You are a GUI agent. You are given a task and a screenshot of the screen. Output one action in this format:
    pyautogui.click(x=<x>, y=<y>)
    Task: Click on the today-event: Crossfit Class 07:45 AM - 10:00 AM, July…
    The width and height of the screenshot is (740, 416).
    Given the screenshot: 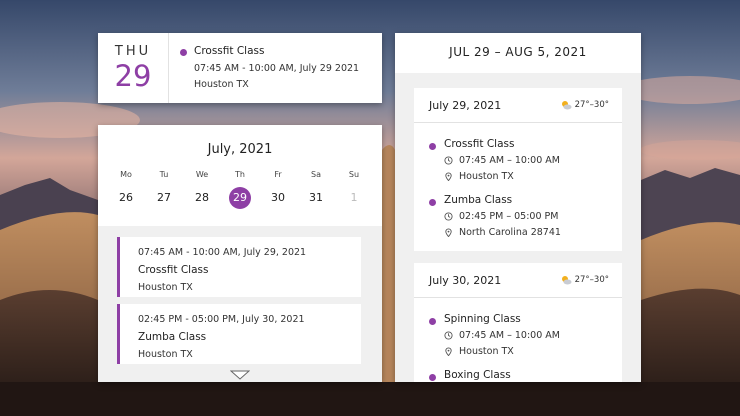 What is the action you would take?
    pyautogui.click(x=269, y=67)
    